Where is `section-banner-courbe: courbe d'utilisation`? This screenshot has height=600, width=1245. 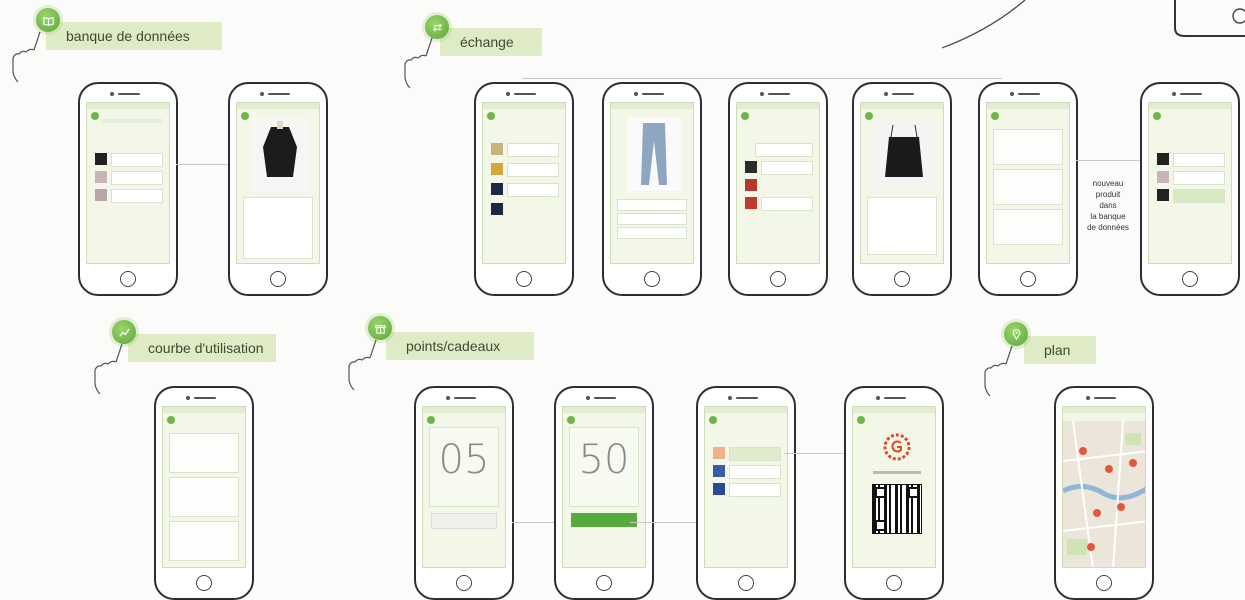 section-banner-courbe: courbe d'utilisation is located at coordinates (202, 348).